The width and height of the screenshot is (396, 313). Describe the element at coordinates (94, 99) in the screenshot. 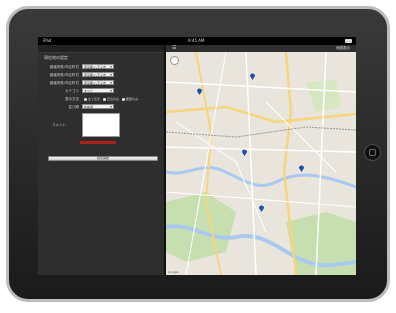

I see `radio-option-label: 全て表示` at that location.